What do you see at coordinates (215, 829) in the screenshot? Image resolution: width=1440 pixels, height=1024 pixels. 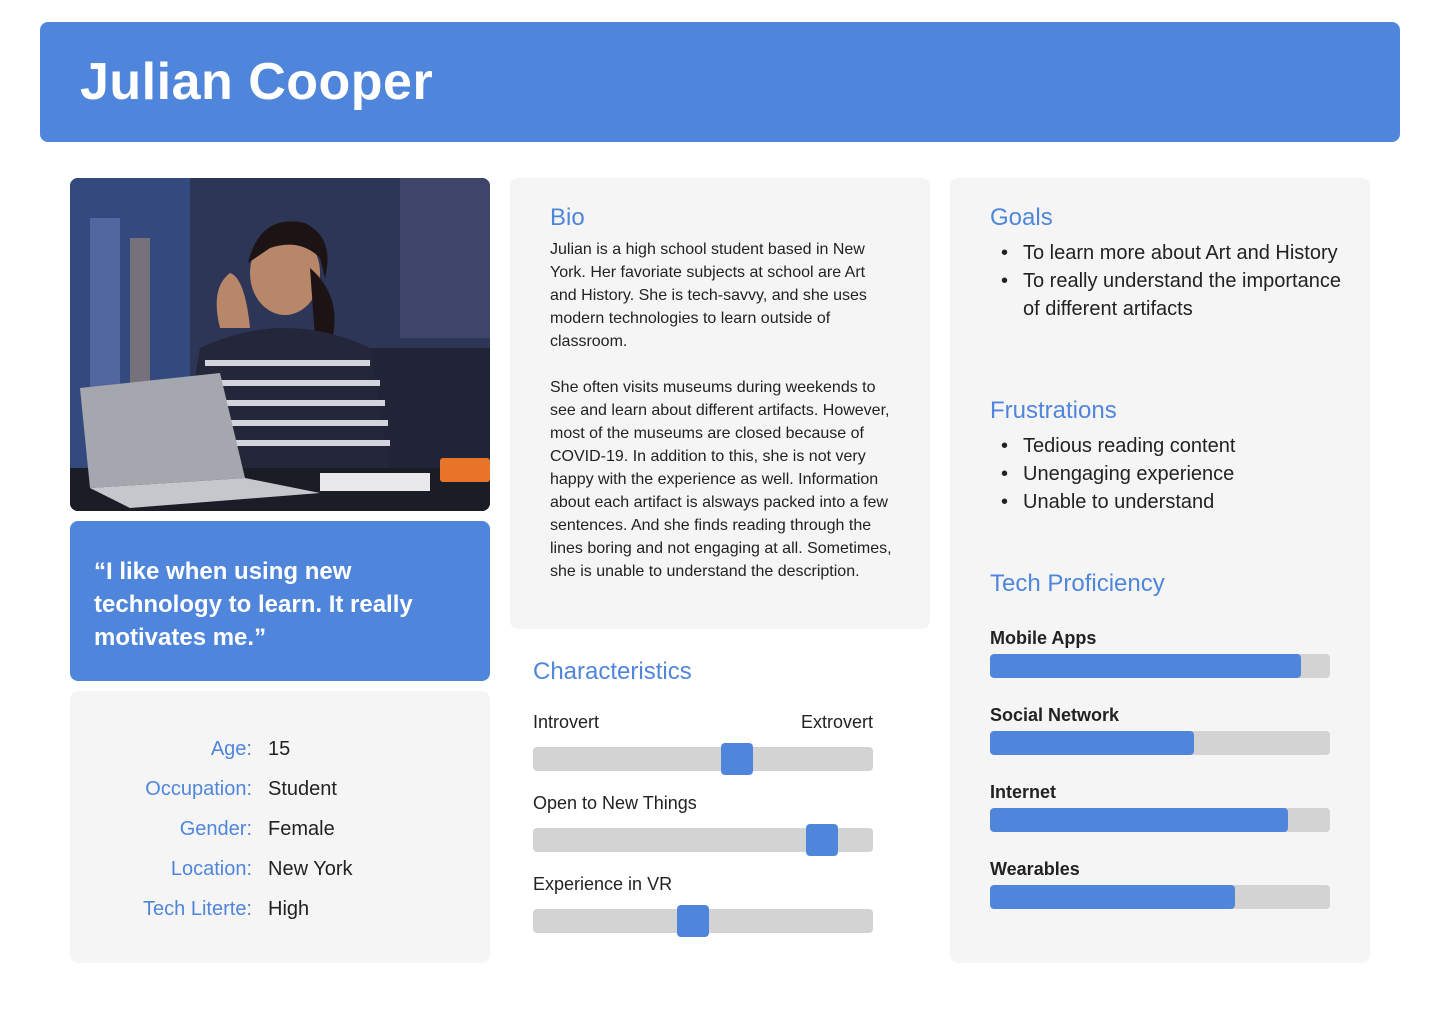 I see `demographic-label: Gender:` at bounding box center [215, 829].